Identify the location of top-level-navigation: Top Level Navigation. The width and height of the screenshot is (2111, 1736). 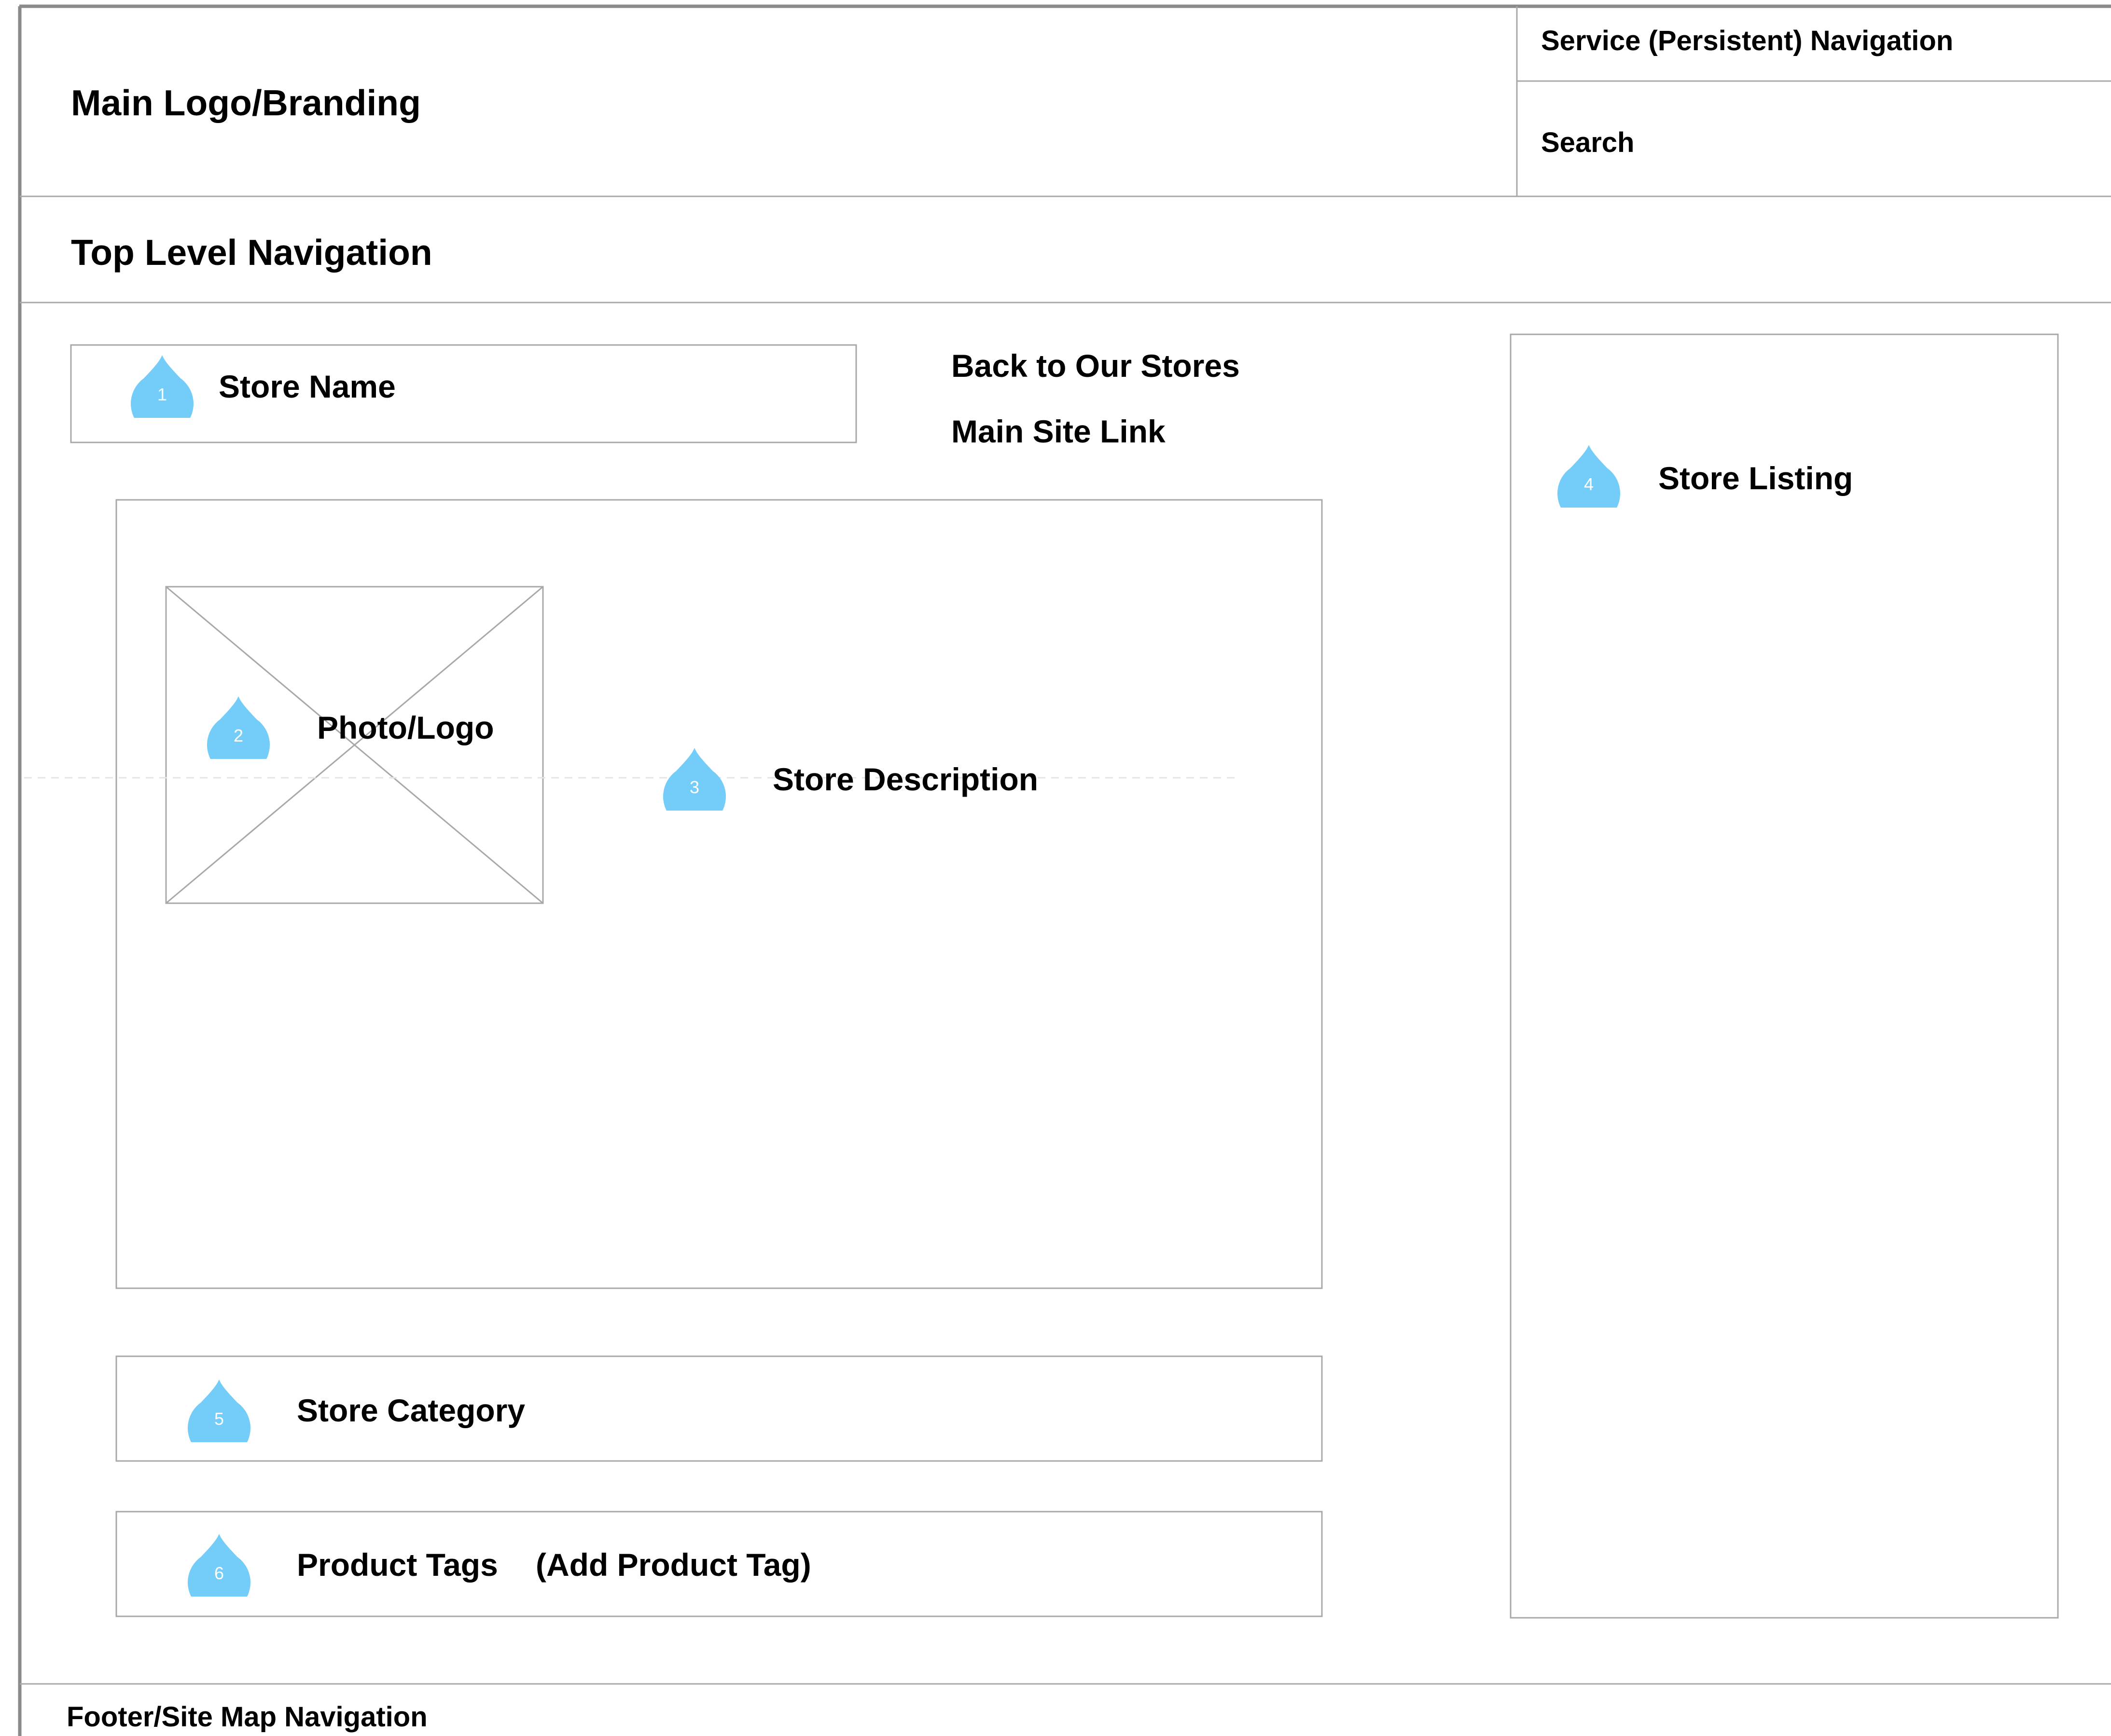
(251, 253).